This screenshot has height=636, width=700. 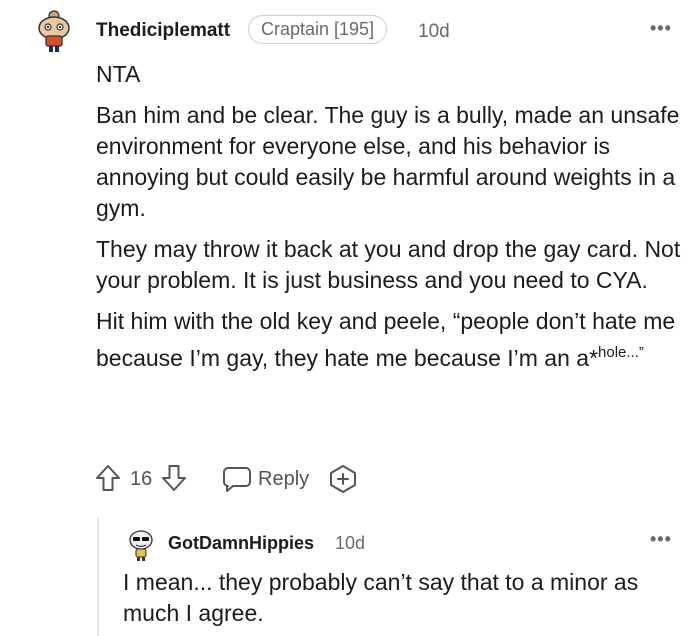 I want to click on award-button, so click(x=343, y=479).